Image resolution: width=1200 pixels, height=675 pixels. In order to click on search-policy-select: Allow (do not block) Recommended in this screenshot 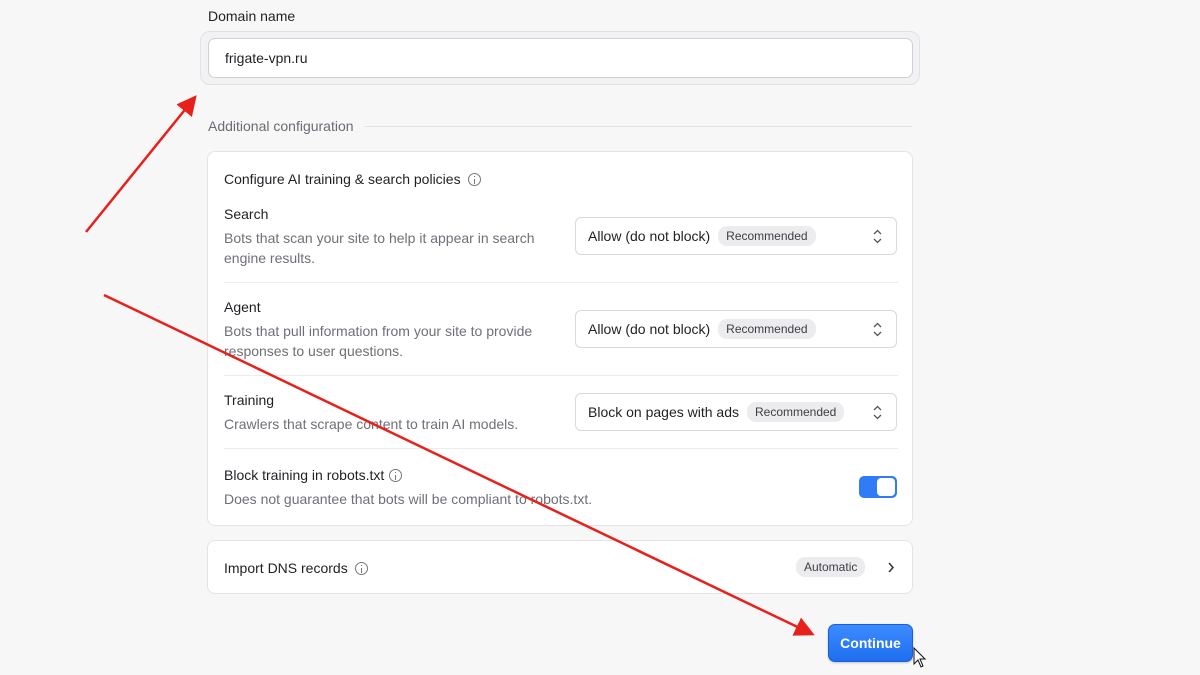, I will do `click(736, 236)`.